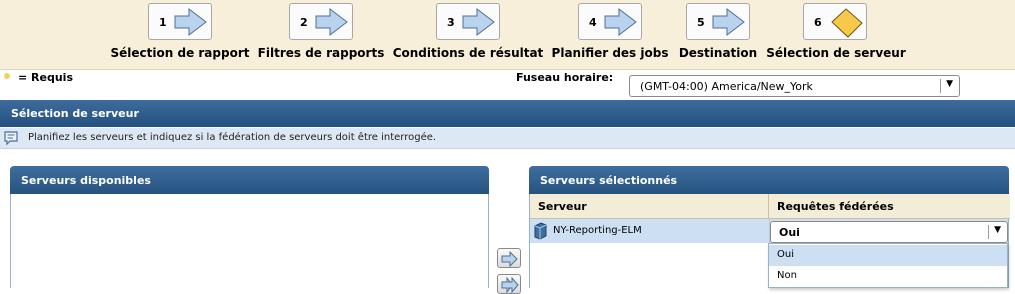 The height and width of the screenshot is (294, 1015). What do you see at coordinates (562, 206) in the screenshot?
I see `column-header-label: Serveur` at bounding box center [562, 206].